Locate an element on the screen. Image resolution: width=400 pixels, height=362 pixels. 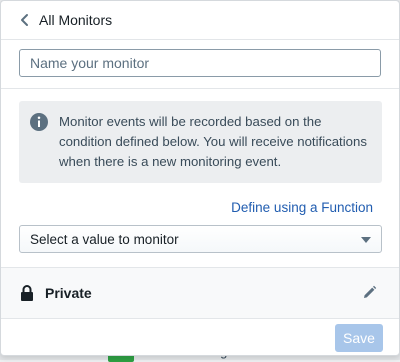
chevron-left-icon is located at coordinates (25, 20).